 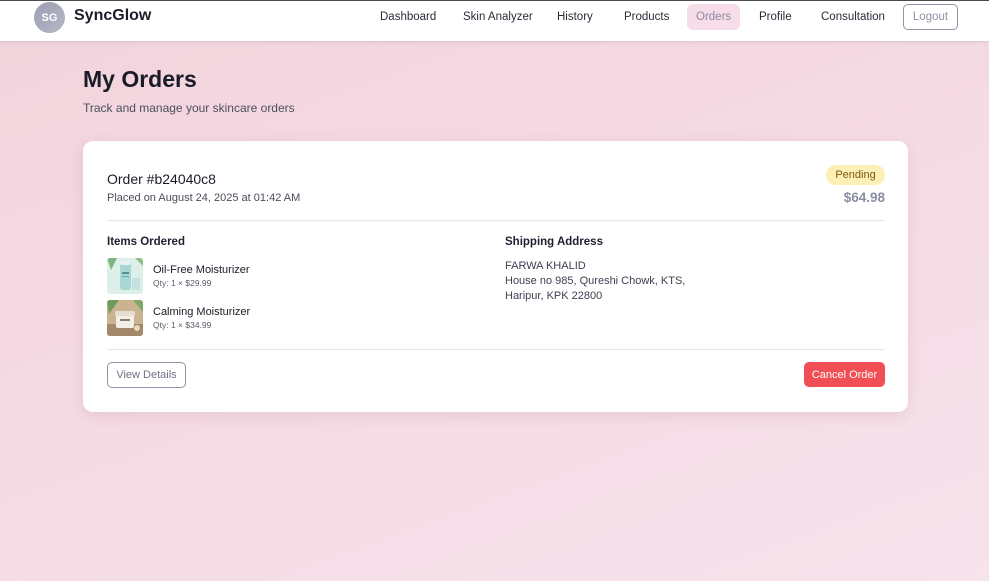 What do you see at coordinates (125, 276) in the screenshot?
I see `moisturizer-bottle-icon` at bounding box center [125, 276].